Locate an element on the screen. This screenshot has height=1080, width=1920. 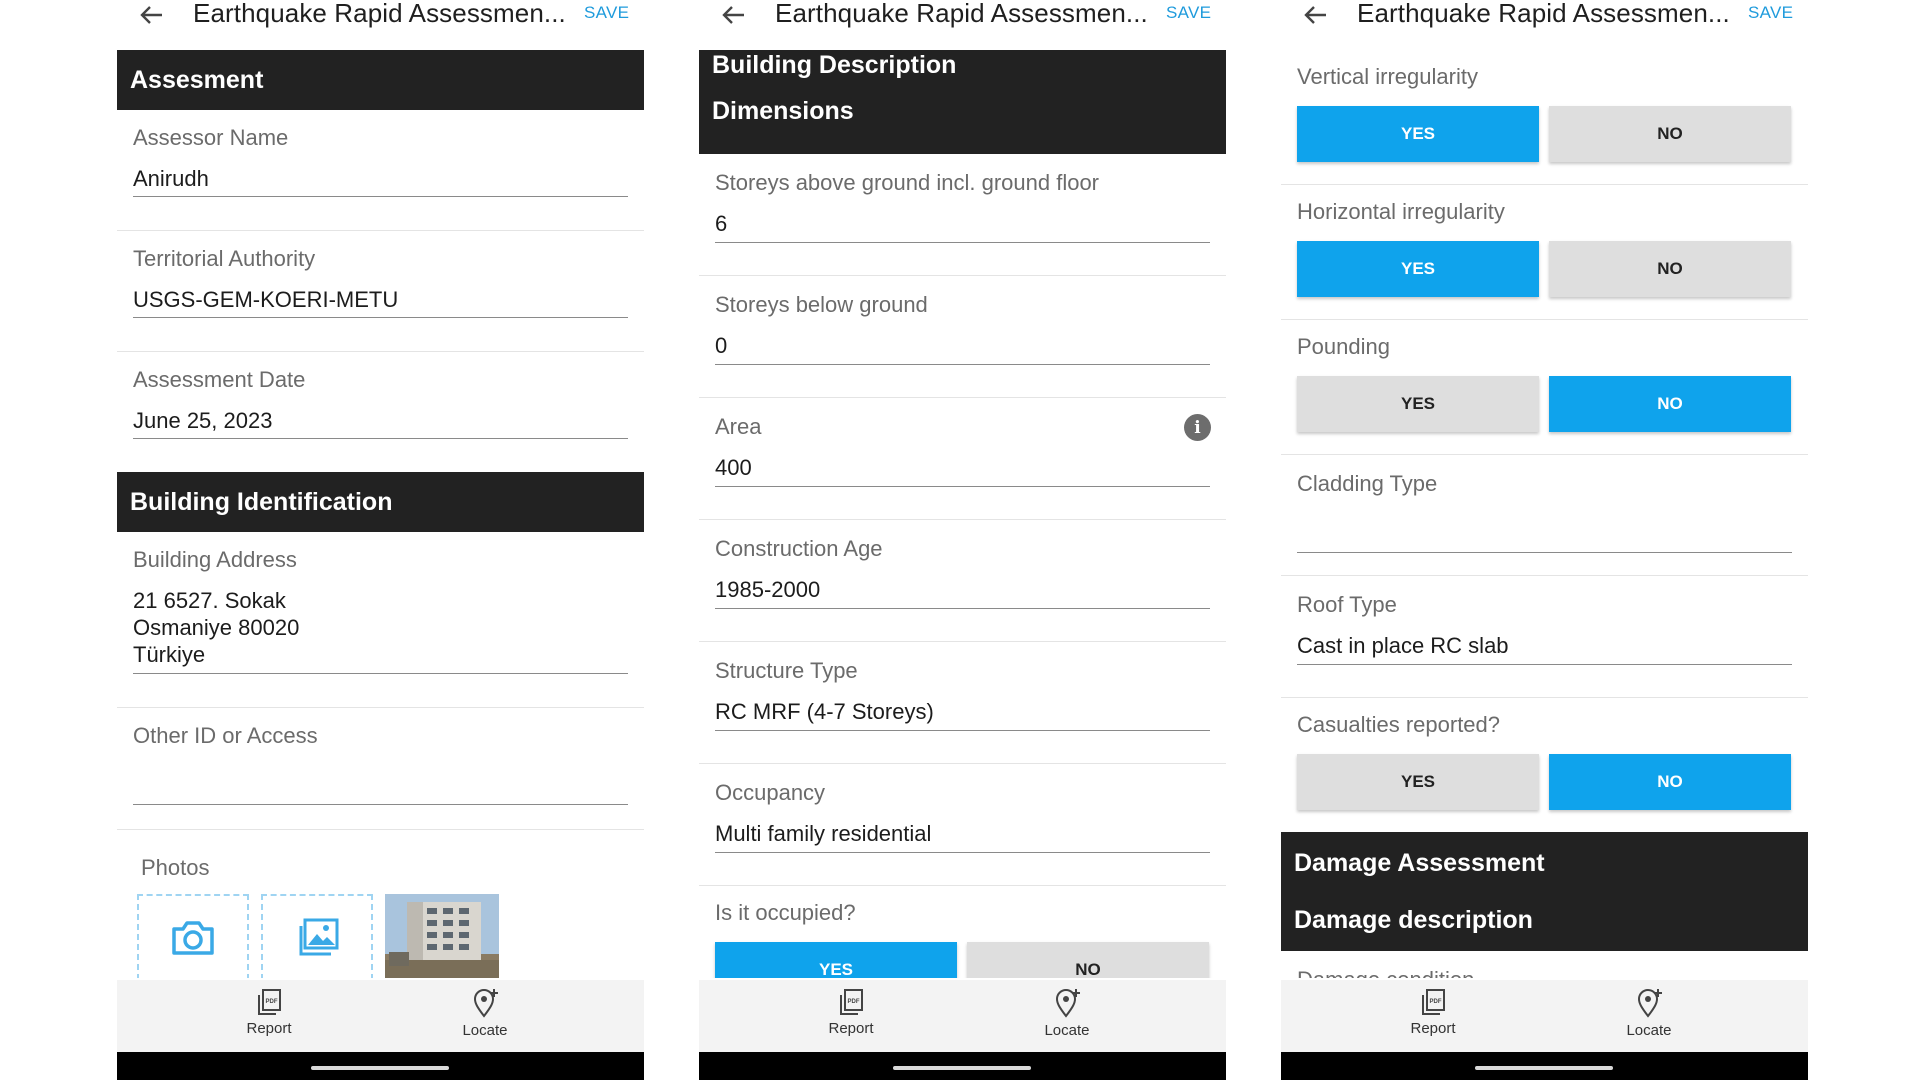
address-line-1: 21 6527. Sokak is located at coordinates (209, 600).